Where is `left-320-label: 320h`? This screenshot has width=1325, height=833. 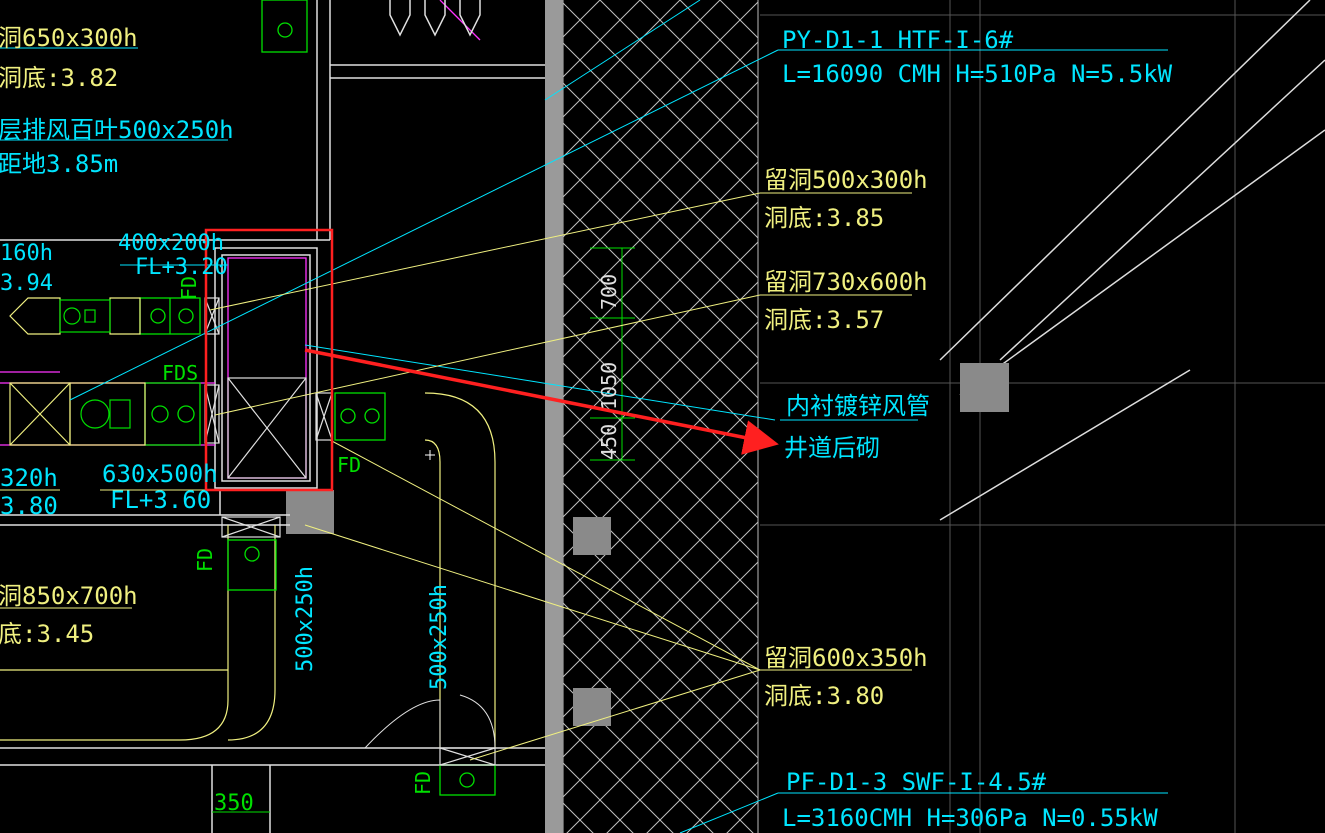
left-320-label: 320h is located at coordinates (29, 478).